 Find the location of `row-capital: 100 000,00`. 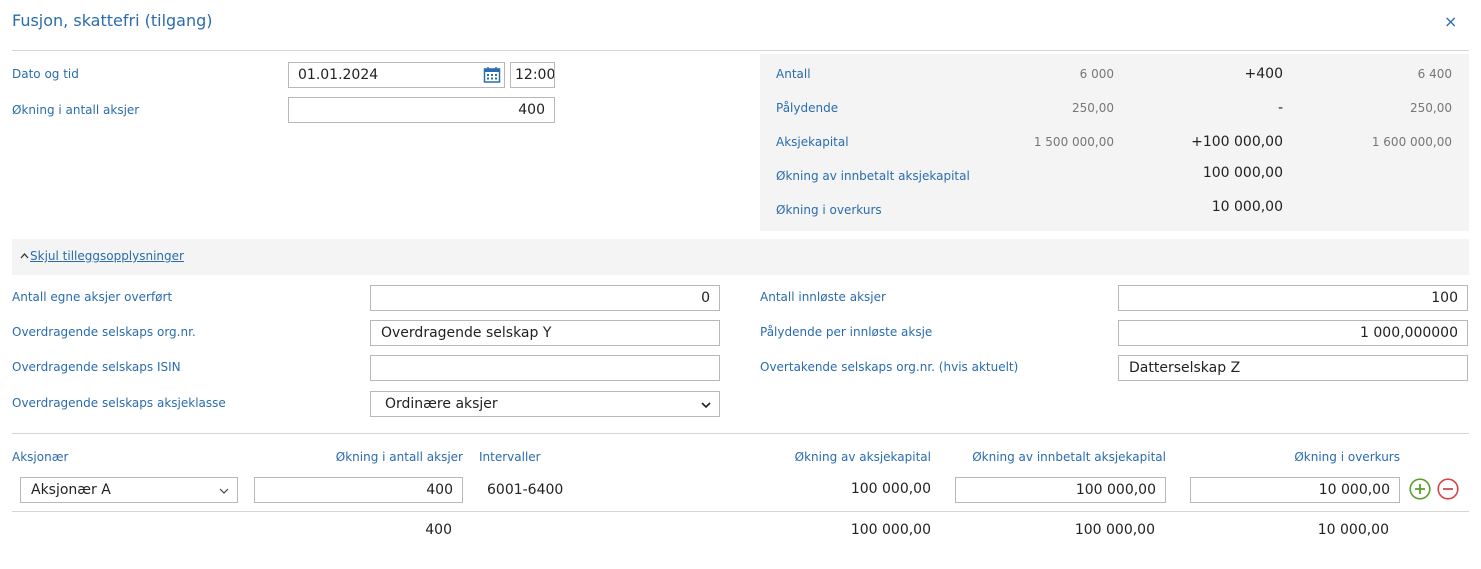

row-capital: 100 000,00 is located at coordinates (890, 489).